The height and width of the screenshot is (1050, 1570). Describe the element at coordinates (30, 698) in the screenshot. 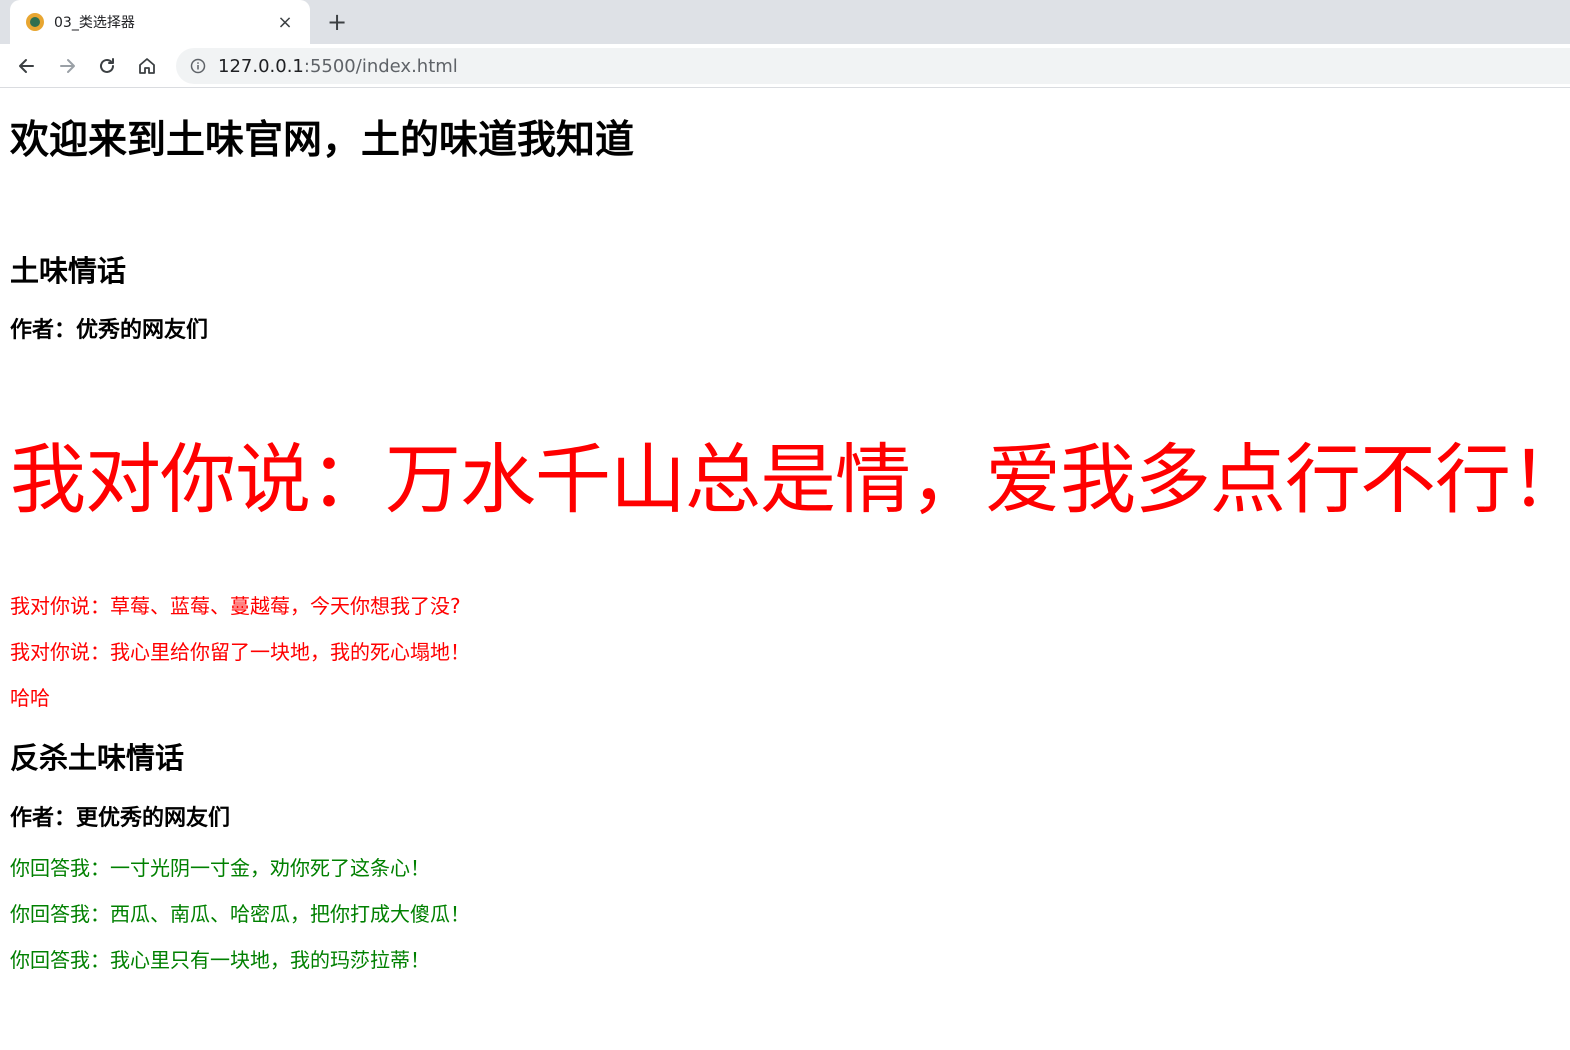

I see `love-line-3: 哈哈` at that location.